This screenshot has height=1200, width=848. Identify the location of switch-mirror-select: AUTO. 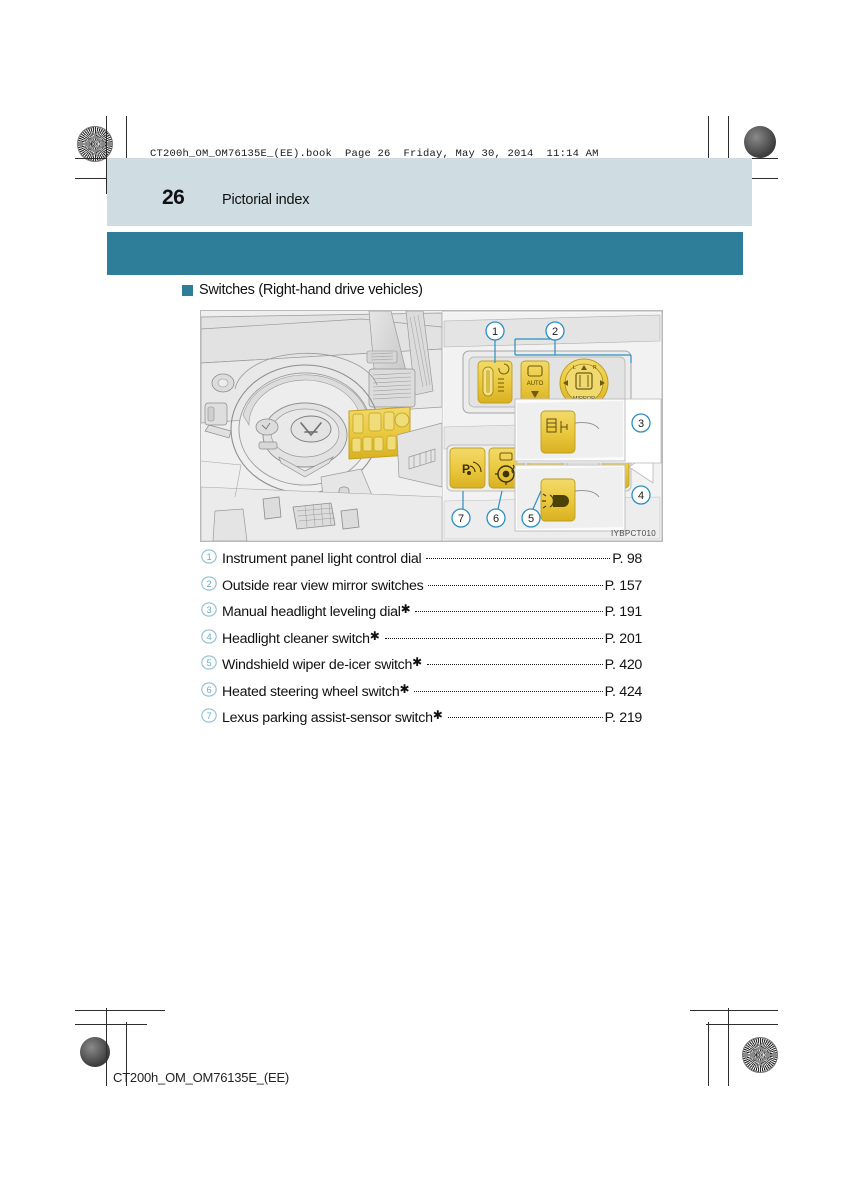
(535, 383).